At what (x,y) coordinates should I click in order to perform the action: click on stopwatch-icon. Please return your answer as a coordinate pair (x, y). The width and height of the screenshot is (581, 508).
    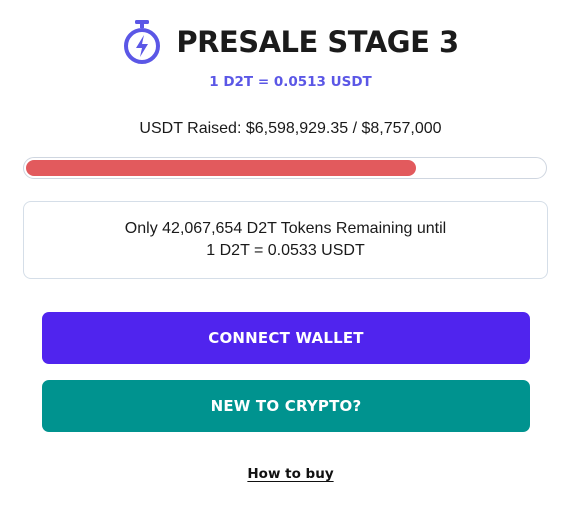
    Looking at the image, I should click on (142, 42).